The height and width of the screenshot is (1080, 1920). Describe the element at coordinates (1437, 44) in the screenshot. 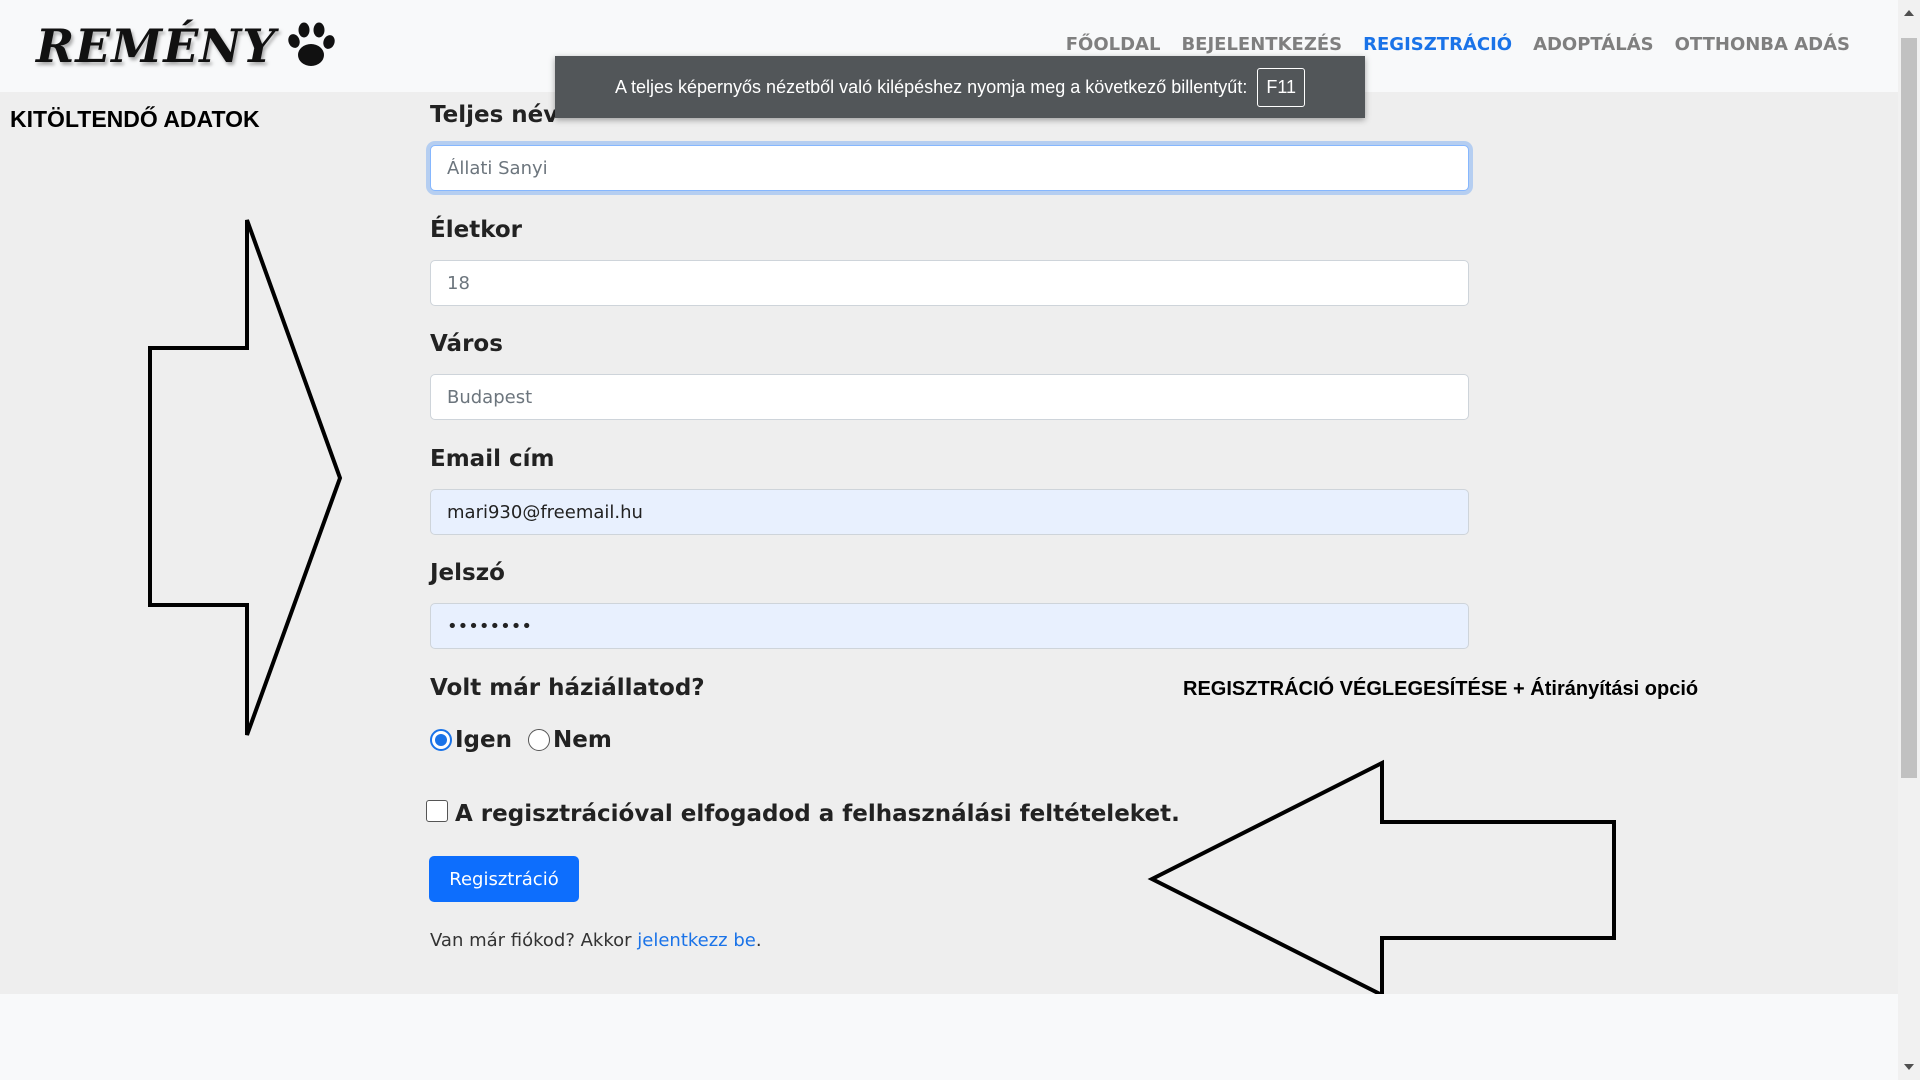

I see `nav-register: REGISZTRÁCIÓ` at that location.